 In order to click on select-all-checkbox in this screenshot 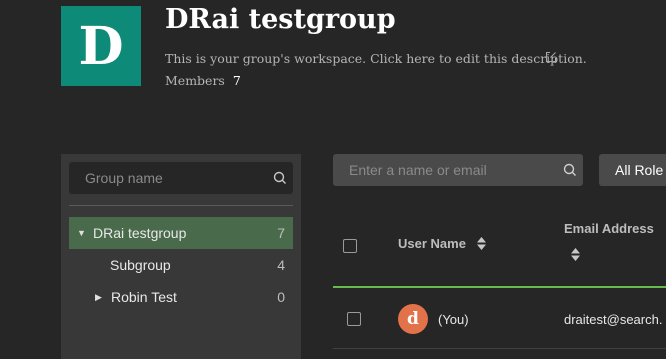, I will do `click(350, 246)`.